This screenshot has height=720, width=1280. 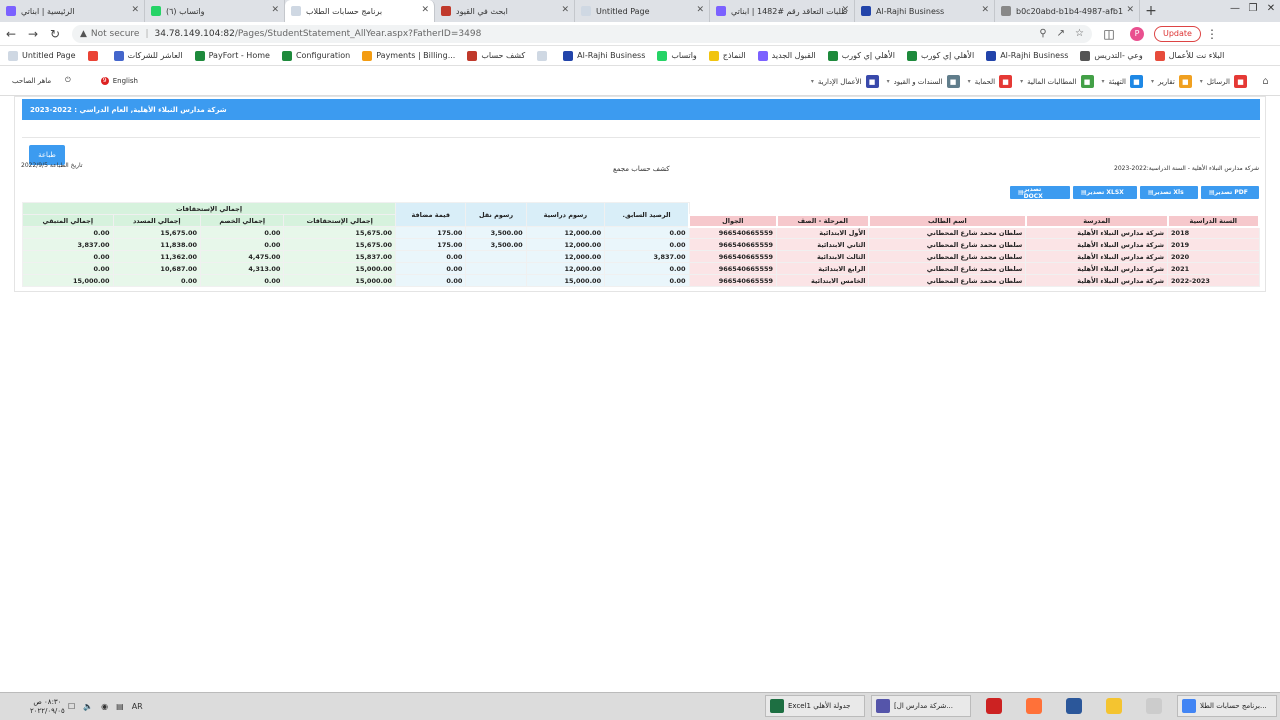 I want to click on browser-tab: طلبات التعاقد رقم #1482 | ابناتي ✕, so click(x=782, y=11).